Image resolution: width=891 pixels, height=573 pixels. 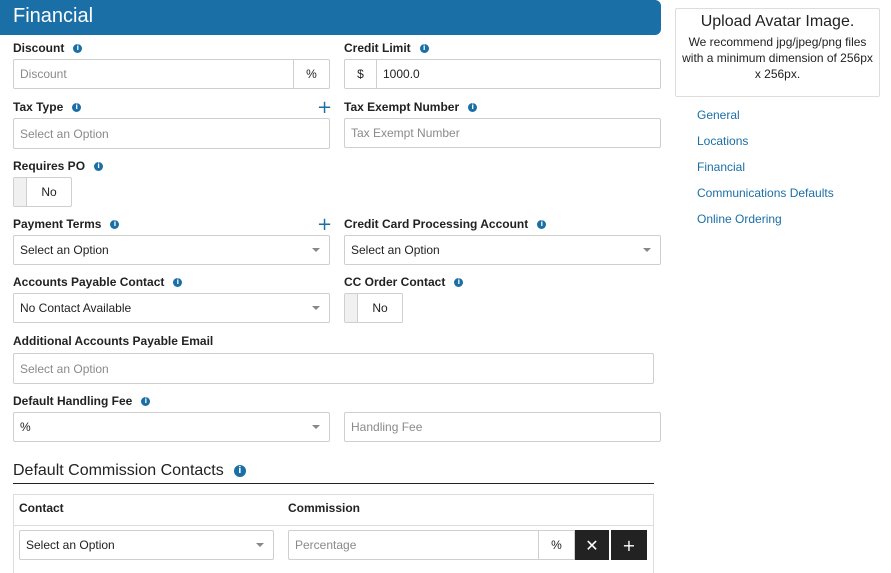 What do you see at coordinates (113, 341) in the screenshot?
I see `additional-ap-email-label: Additional Accounts Payable Email` at bounding box center [113, 341].